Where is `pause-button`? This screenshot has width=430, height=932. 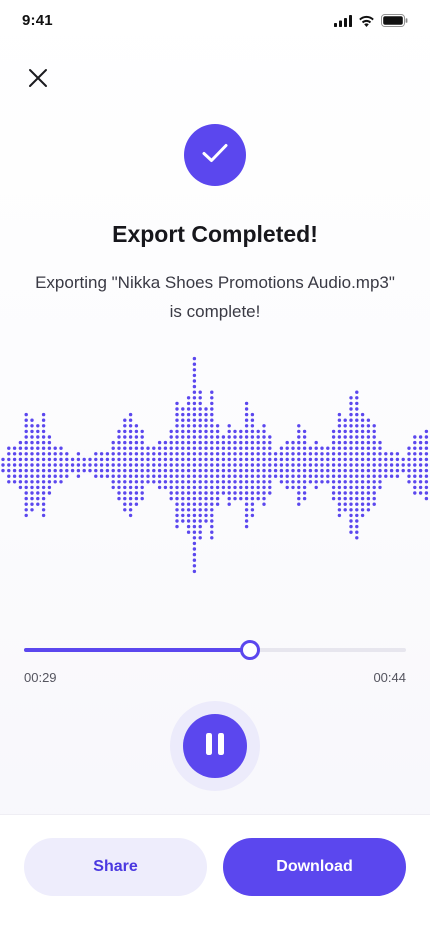
pause-button is located at coordinates (215, 746).